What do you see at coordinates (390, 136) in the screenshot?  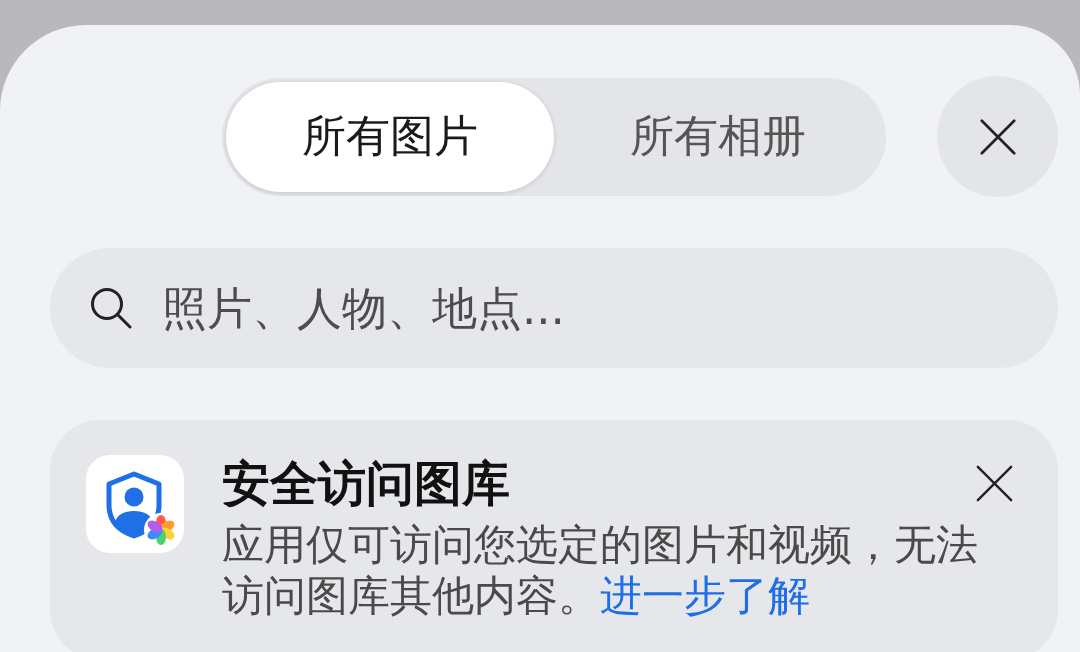 I see `tab: 所有图片` at bounding box center [390, 136].